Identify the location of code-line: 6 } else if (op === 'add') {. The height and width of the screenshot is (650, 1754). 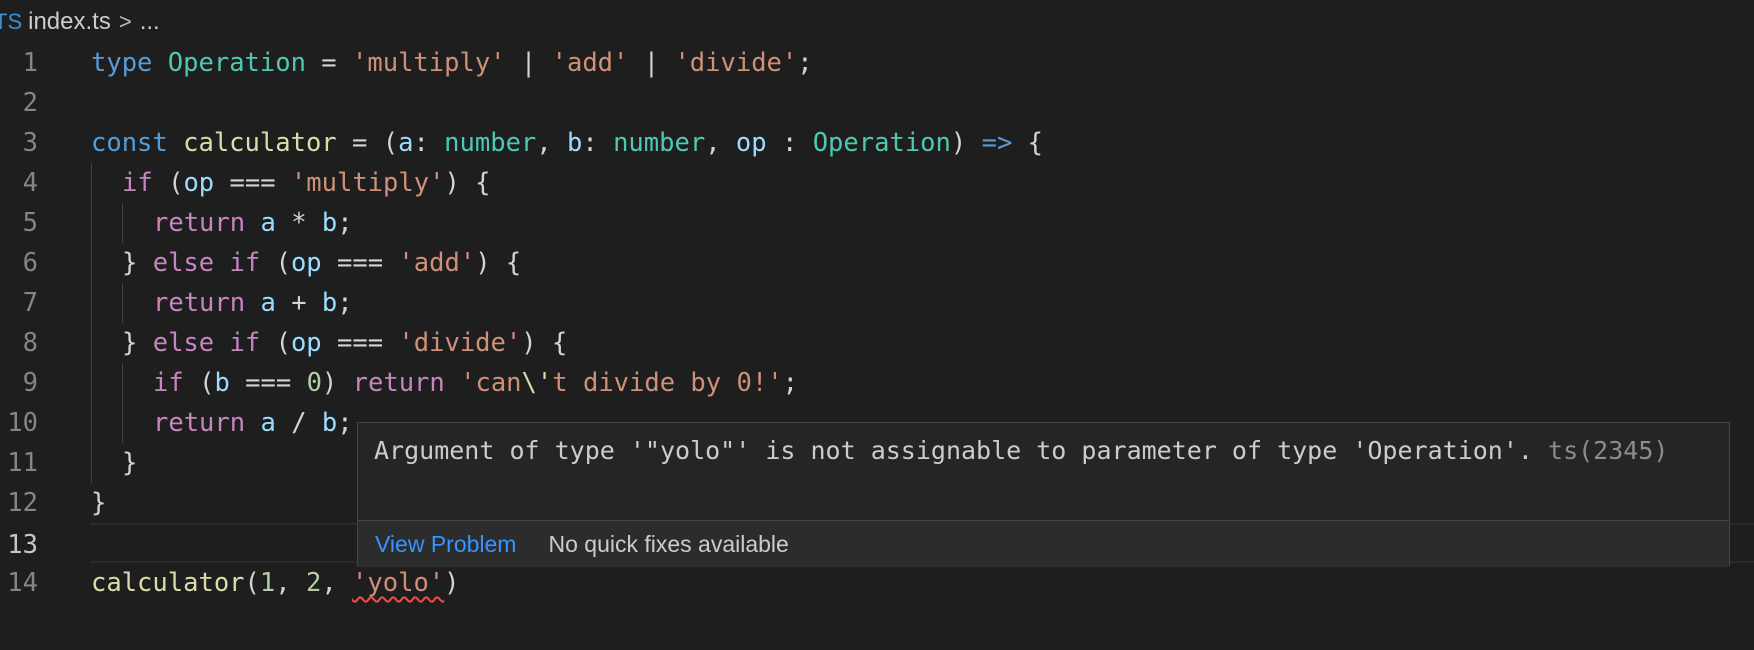
(877, 263).